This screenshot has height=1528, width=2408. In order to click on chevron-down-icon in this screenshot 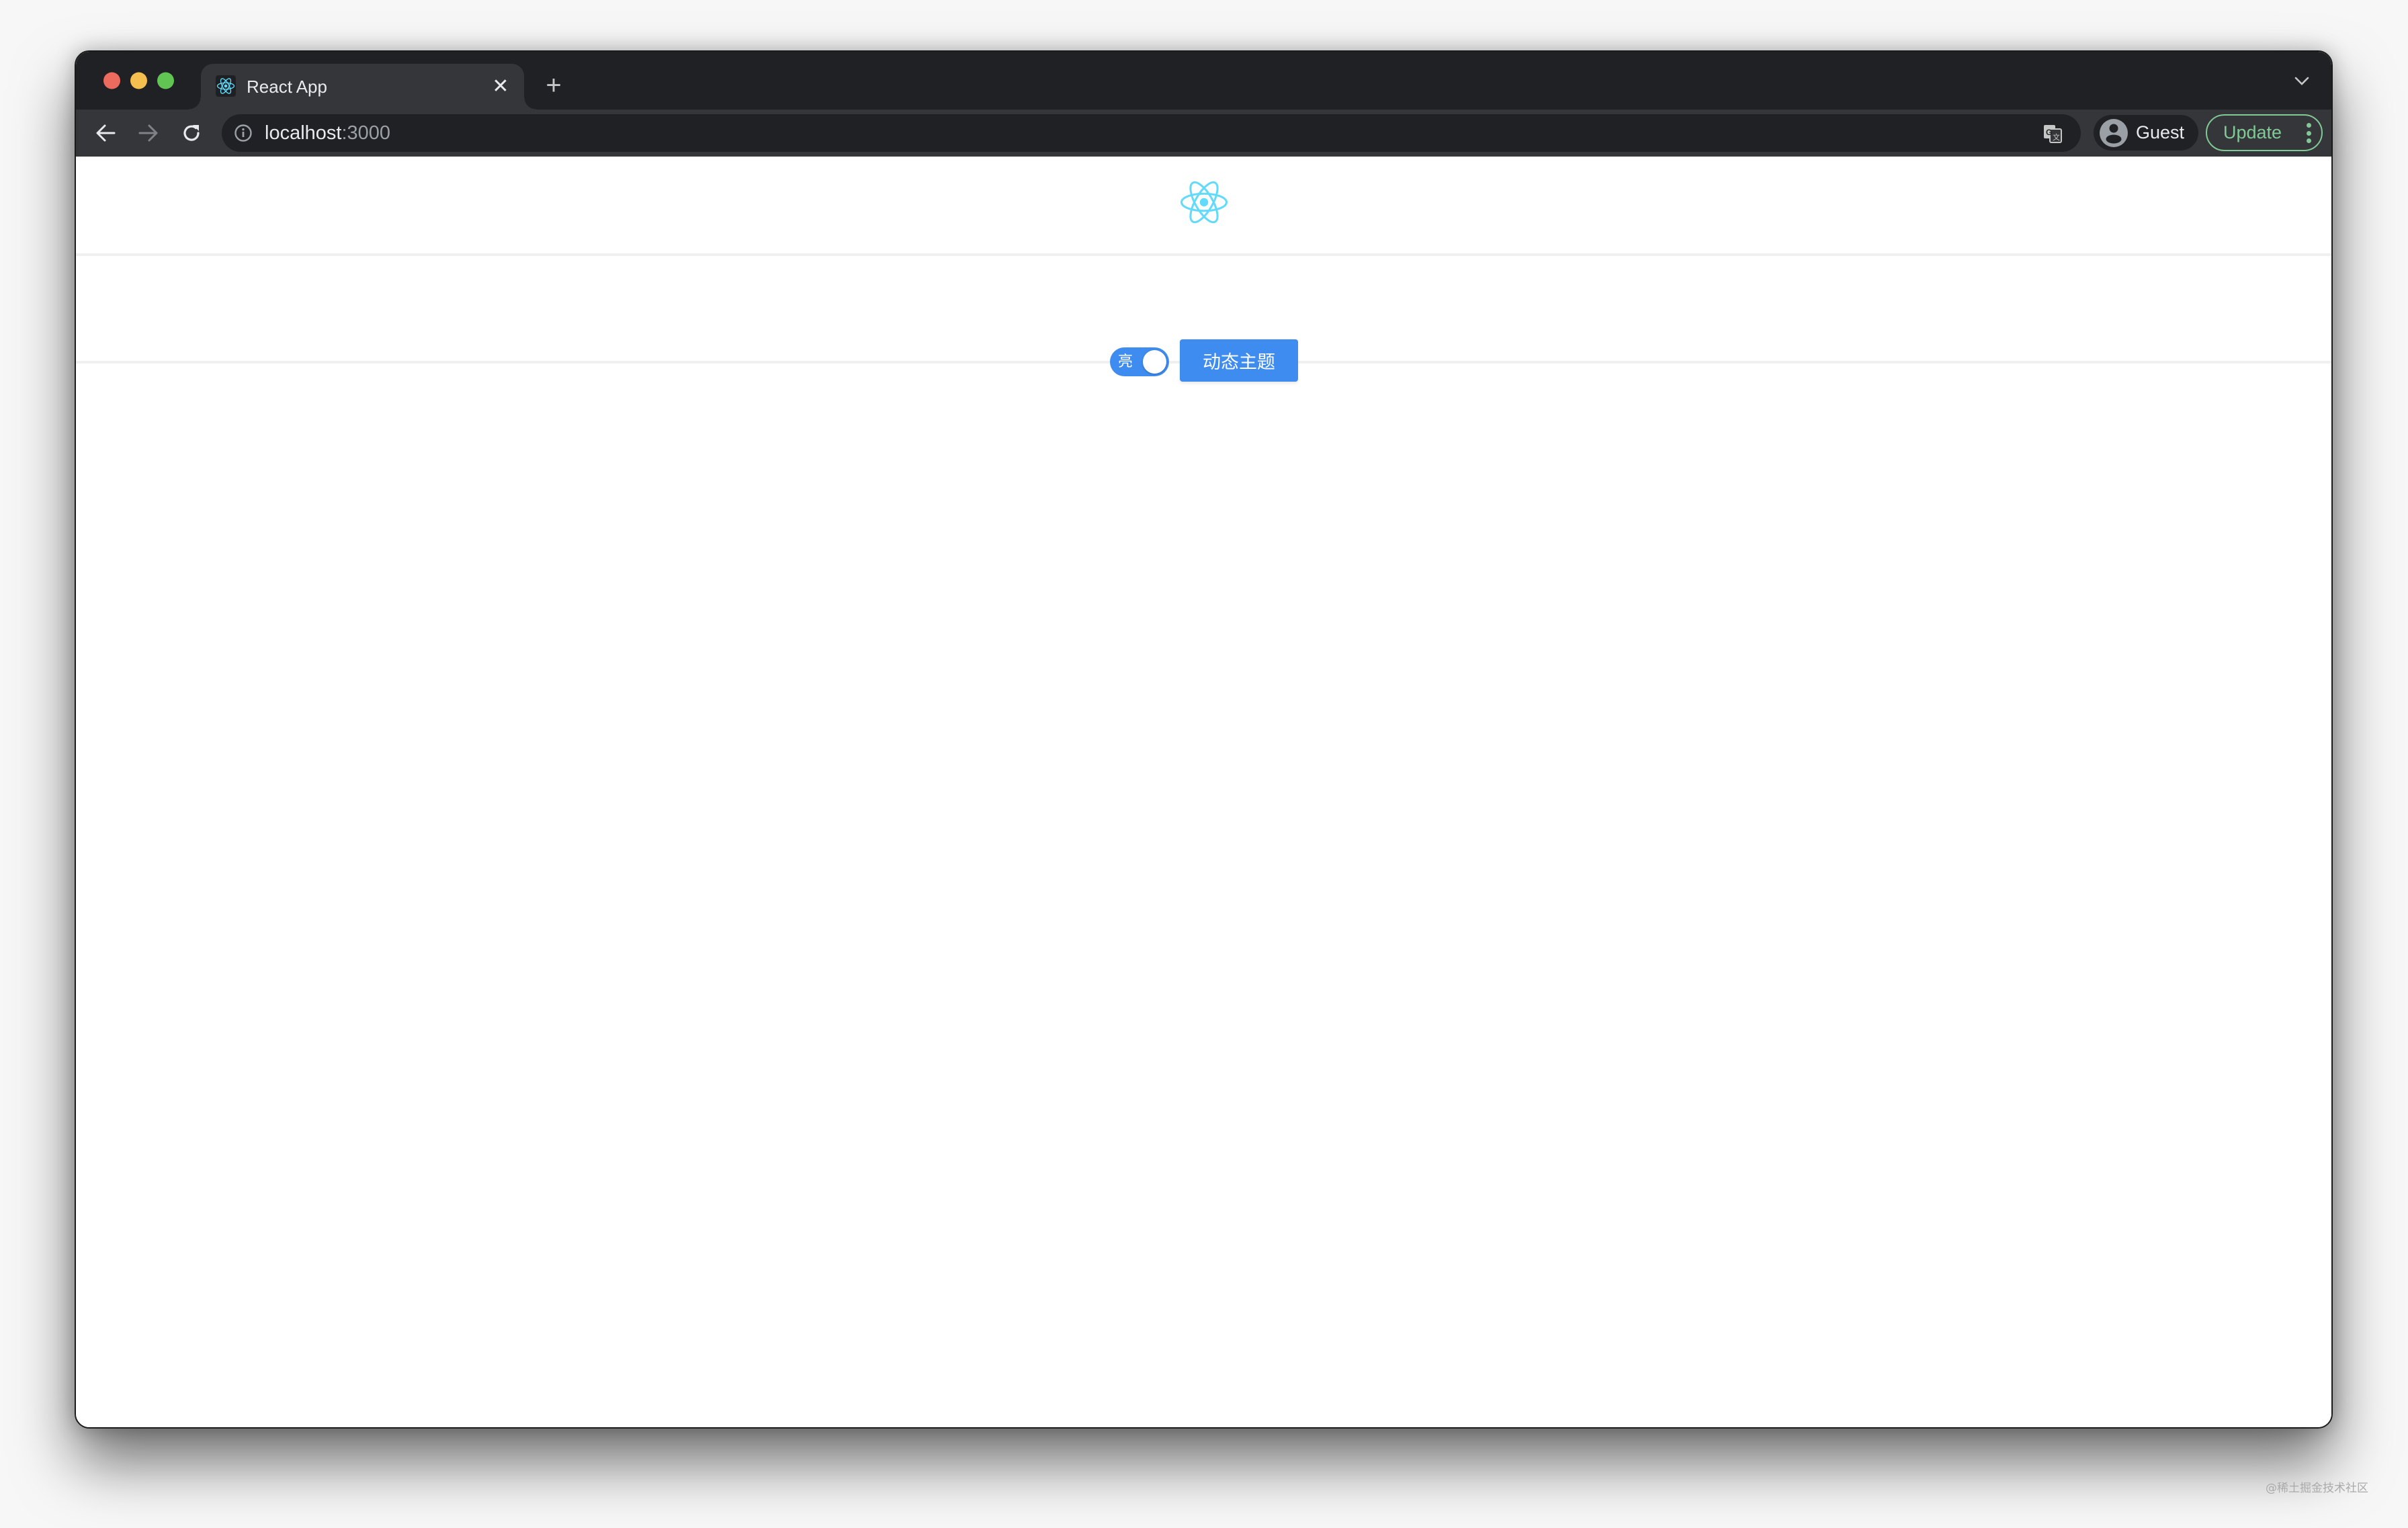, I will do `click(2301, 81)`.